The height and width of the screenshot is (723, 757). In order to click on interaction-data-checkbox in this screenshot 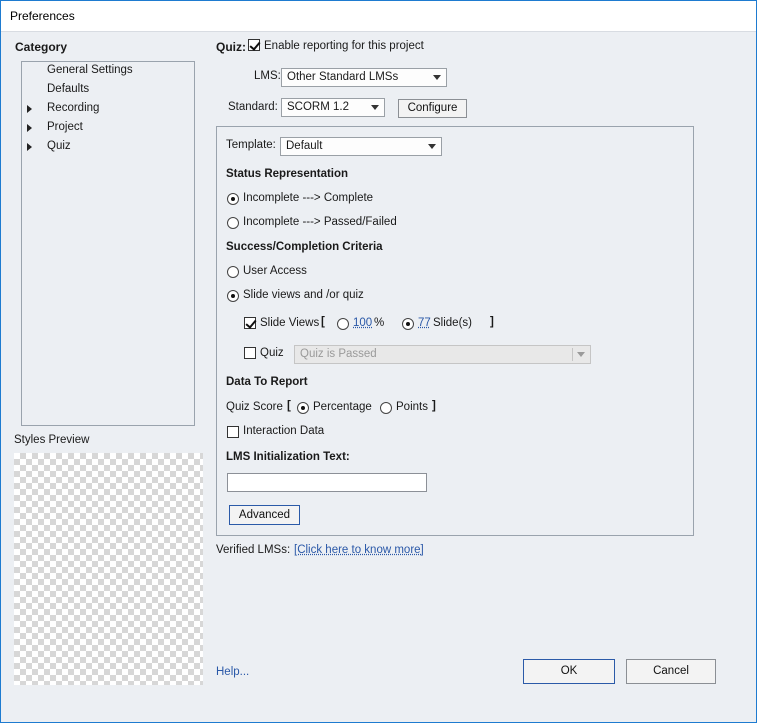, I will do `click(233, 432)`.